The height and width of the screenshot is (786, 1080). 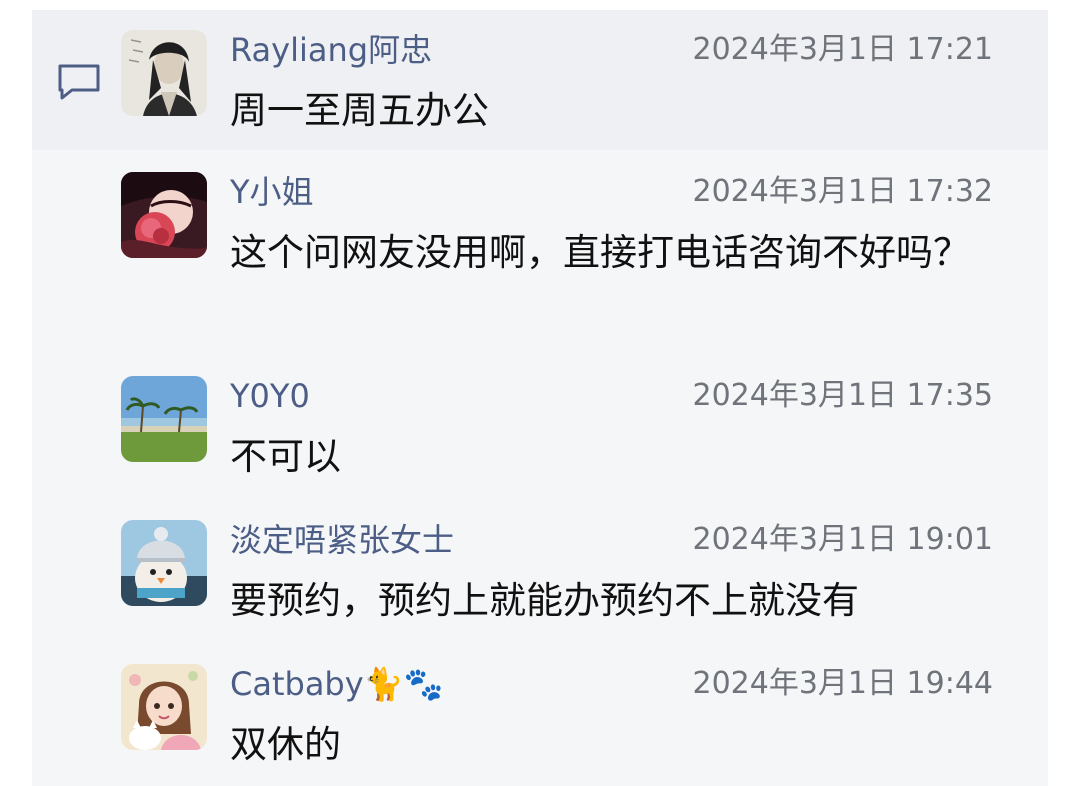 What do you see at coordinates (164, 73) in the screenshot?
I see `avatar-ink-painting-man` at bounding box center [164, 73].